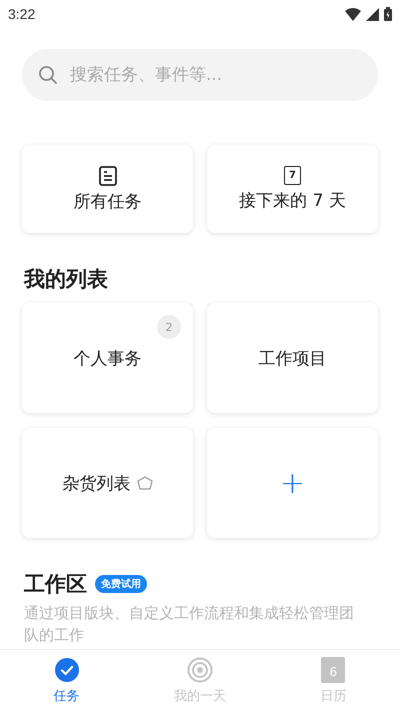 Image resolution: width=400 pixels, height=711 pixels. Describe the element at coordinates (107, 189) in the screenshot. I see `smart-list-card: 所有任务` at that location.